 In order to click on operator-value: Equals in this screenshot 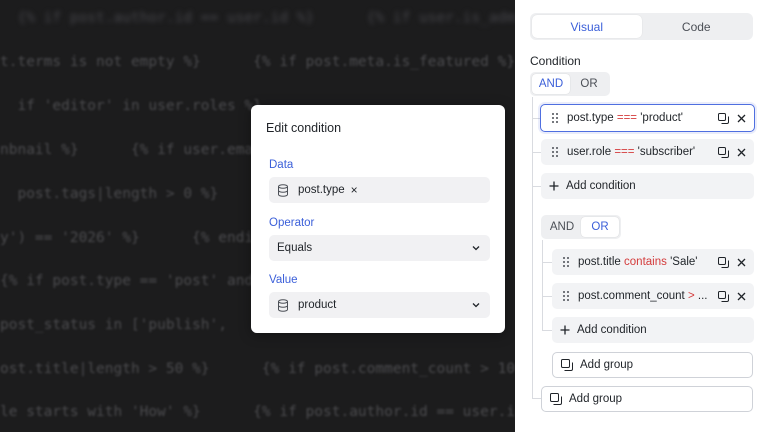, I will do `click(295, 248)`.